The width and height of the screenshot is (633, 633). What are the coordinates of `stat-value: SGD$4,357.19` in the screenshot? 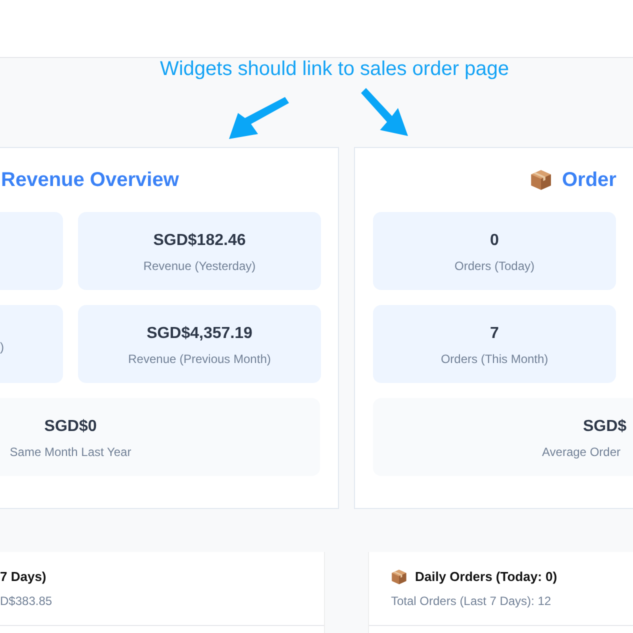 It's located at (199, 334).